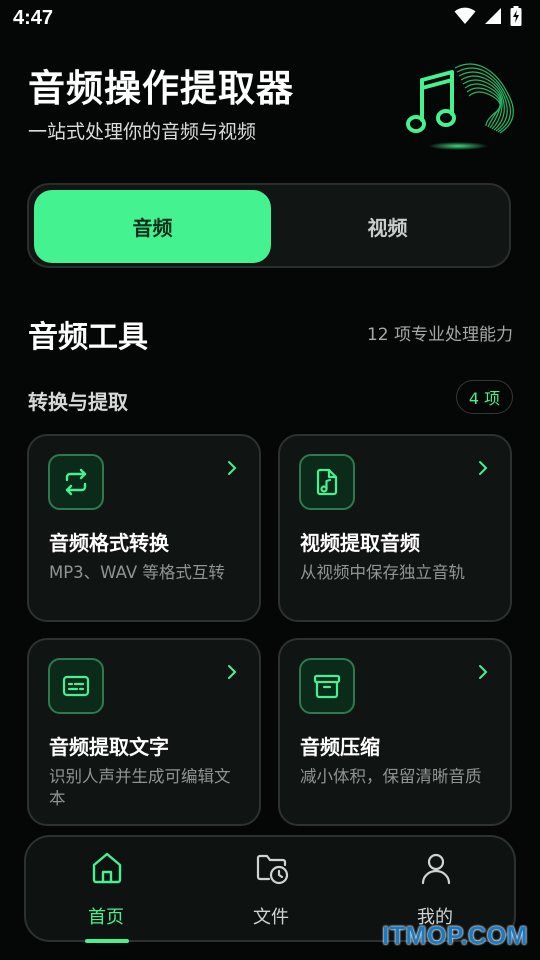 The image size is (540, 960). Describe the element at coordinates (272, 869) in the screenshot. I see `folder-clock-icon` at that location.